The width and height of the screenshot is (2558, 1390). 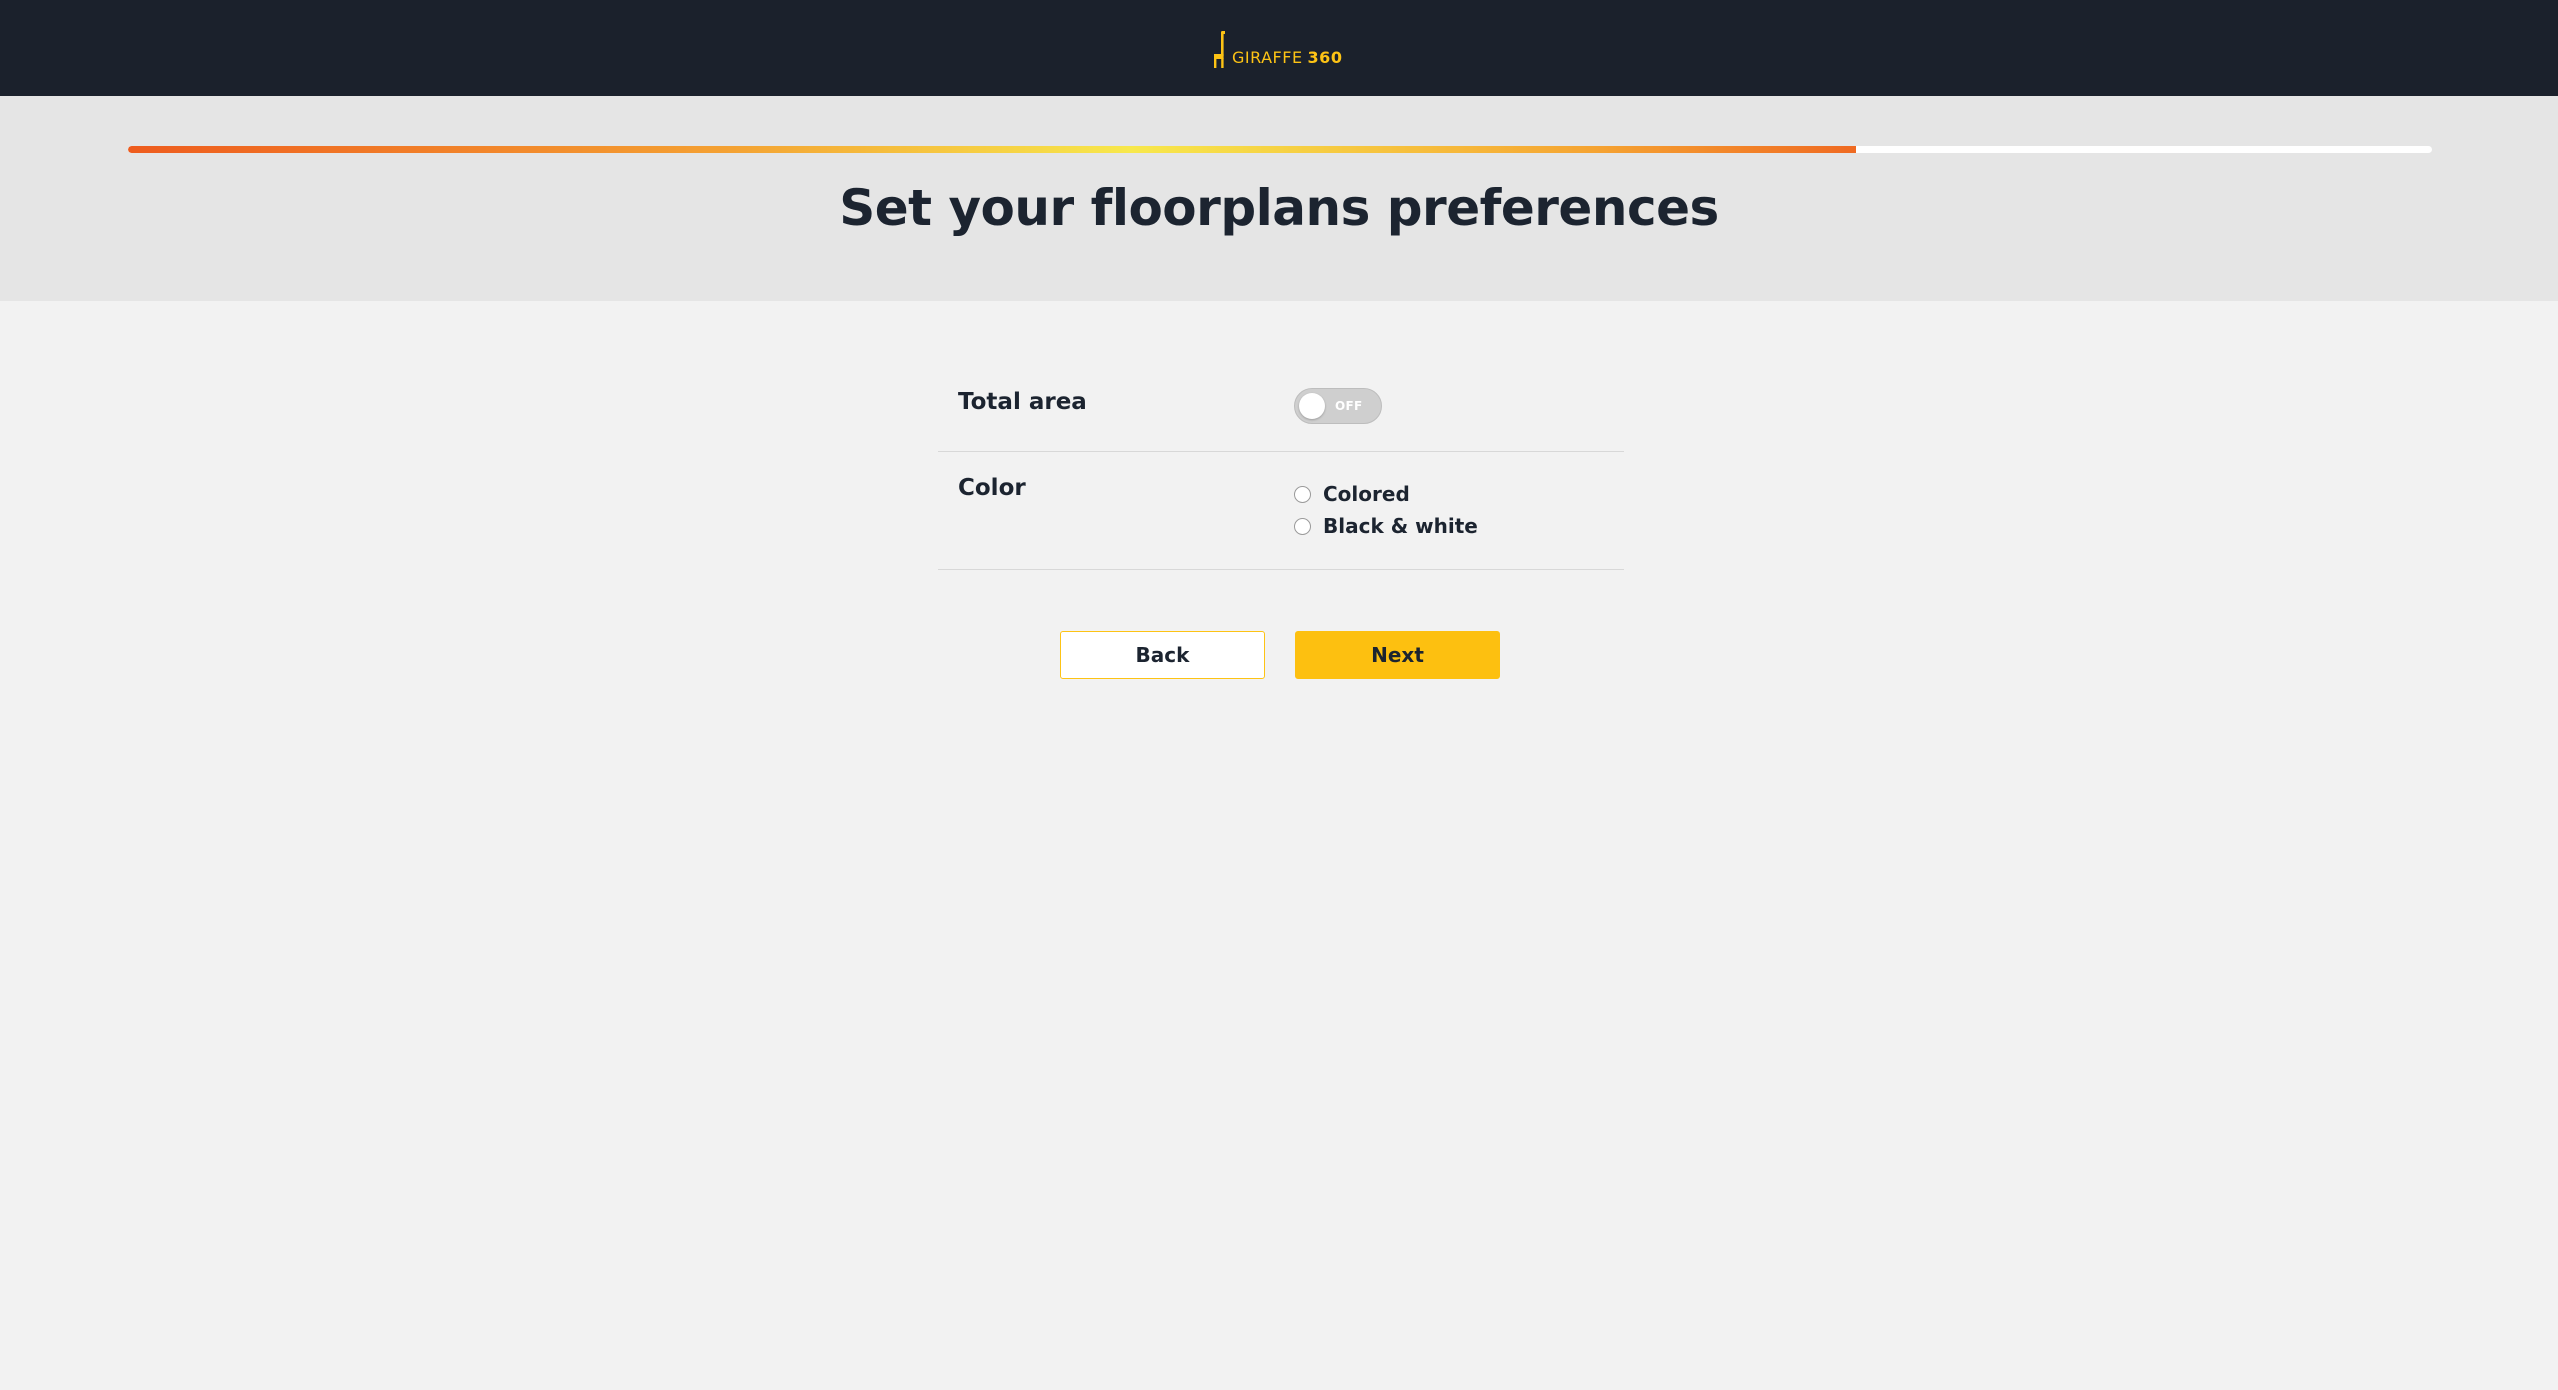 I want to click on brand-logo: GIRAFFE 360, so click(x=1277, y=49).